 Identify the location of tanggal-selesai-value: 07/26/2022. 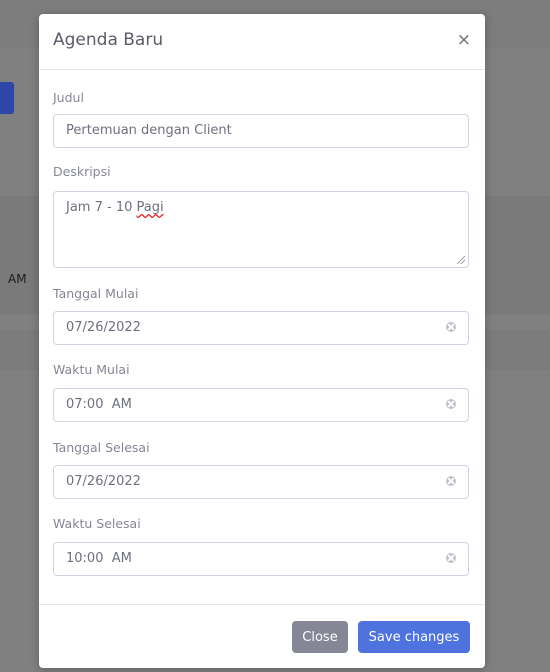
(103, 481).